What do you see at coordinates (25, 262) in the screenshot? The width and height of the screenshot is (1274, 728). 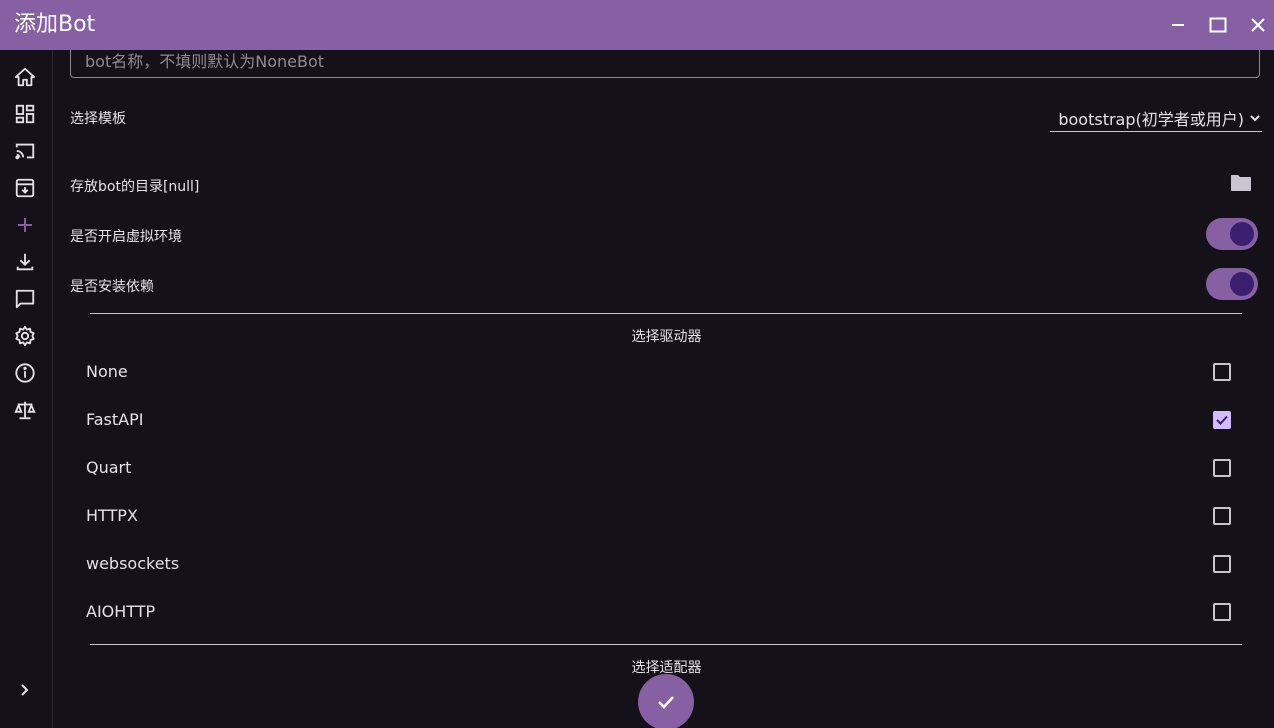 I see `download-icon` at bounding box center [25, 262].